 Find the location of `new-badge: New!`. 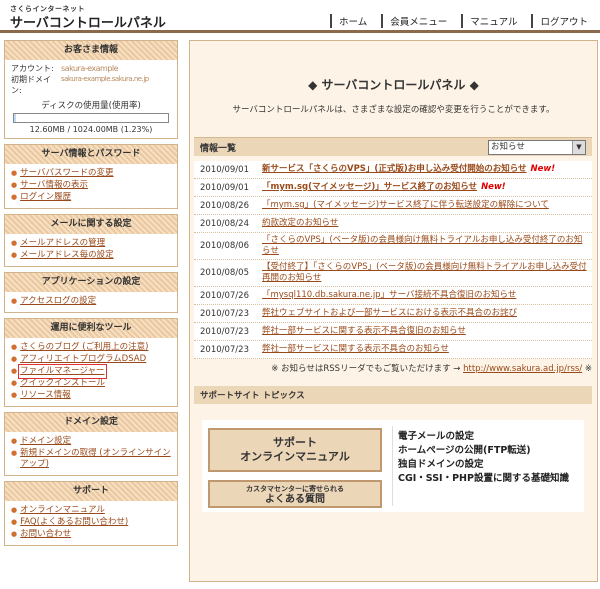

new-badge: New! is located at coordinates (493, 187).